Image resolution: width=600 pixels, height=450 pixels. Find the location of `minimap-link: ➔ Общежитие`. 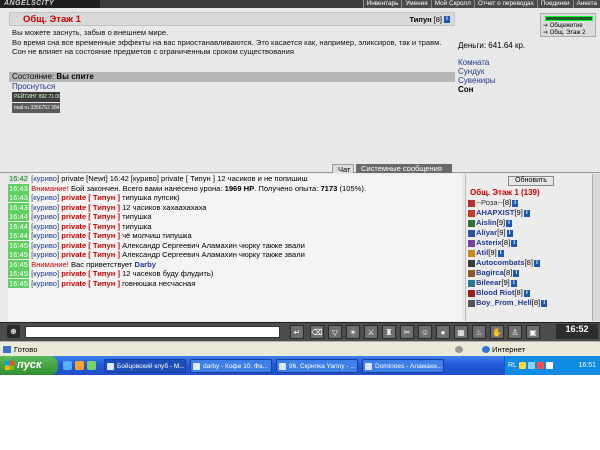

minimap-link: ➔ Общежитие is located at coordinates (563, 26).